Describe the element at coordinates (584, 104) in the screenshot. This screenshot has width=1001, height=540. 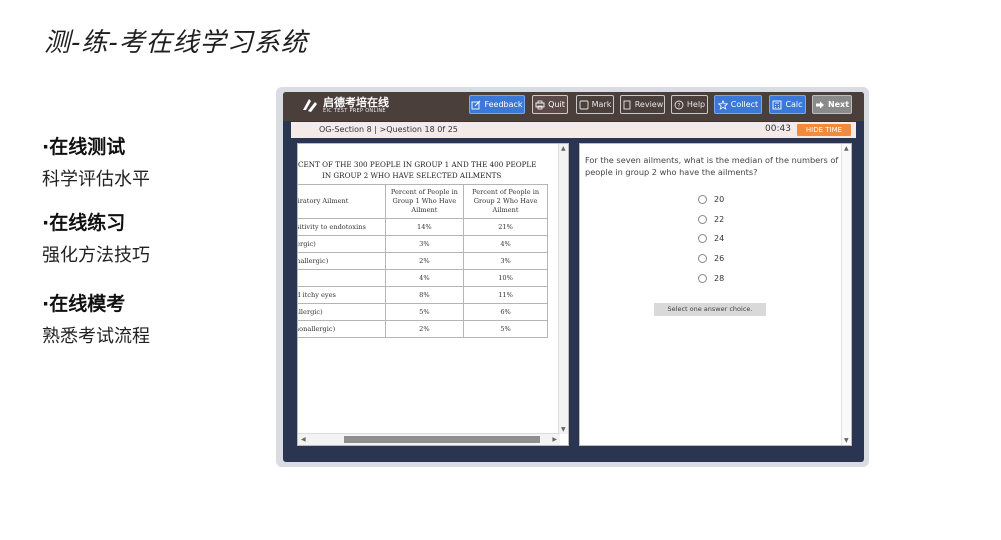
I see `flag-icon` at that location.